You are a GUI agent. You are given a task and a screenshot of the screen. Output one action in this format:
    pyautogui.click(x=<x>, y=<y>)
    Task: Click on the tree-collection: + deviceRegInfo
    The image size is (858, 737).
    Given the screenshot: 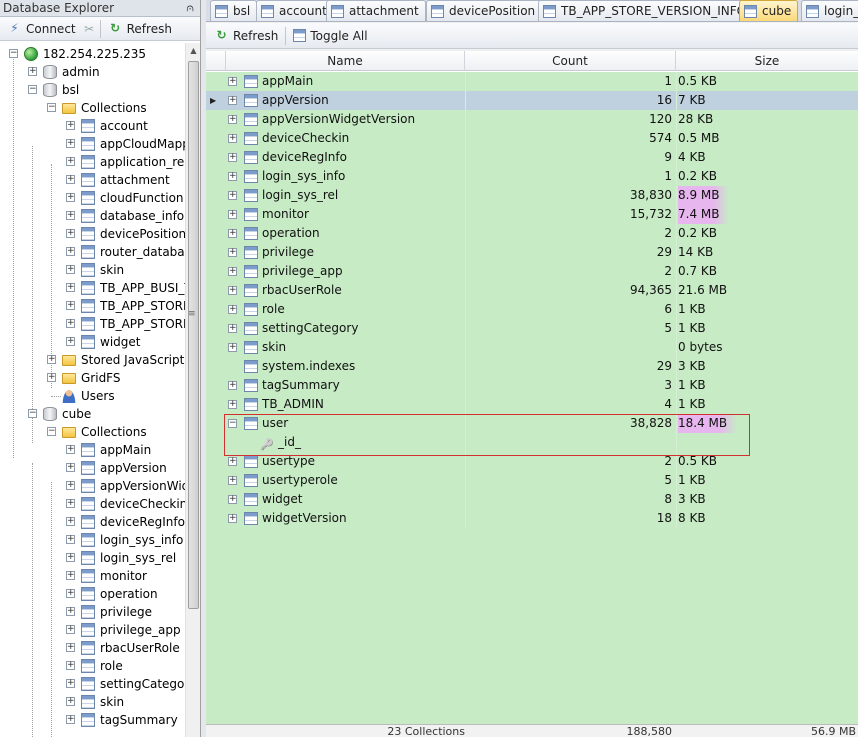 What is the action you would take?
    pyautogui.click(x=92, y=522)
    